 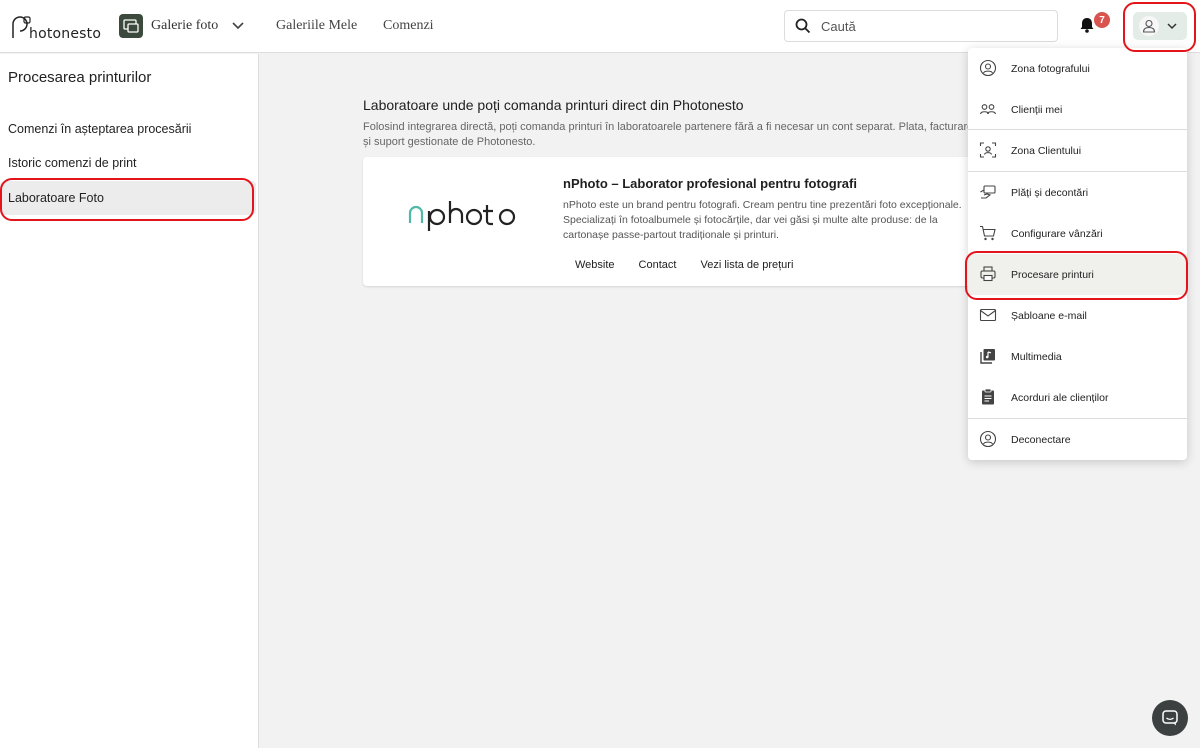 I want to click on contact-button: Contact, so click(x=658, y=265).